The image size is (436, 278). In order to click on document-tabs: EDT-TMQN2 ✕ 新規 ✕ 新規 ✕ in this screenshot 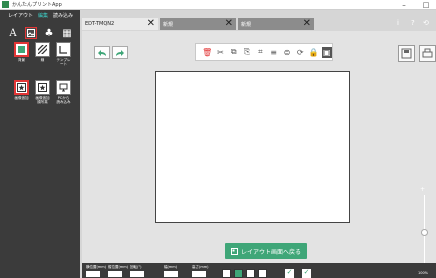, I will do `click(259, 24)`.